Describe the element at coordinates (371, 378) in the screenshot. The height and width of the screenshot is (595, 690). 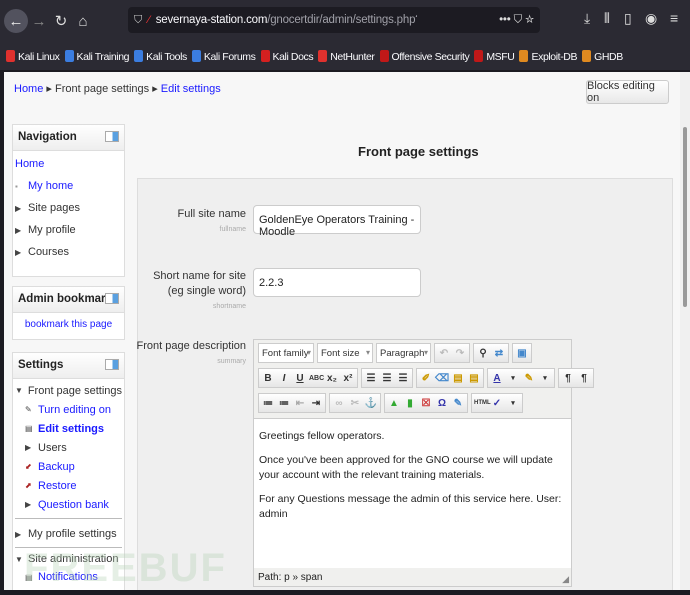
I see `align-left-icon: ☰` at that location.